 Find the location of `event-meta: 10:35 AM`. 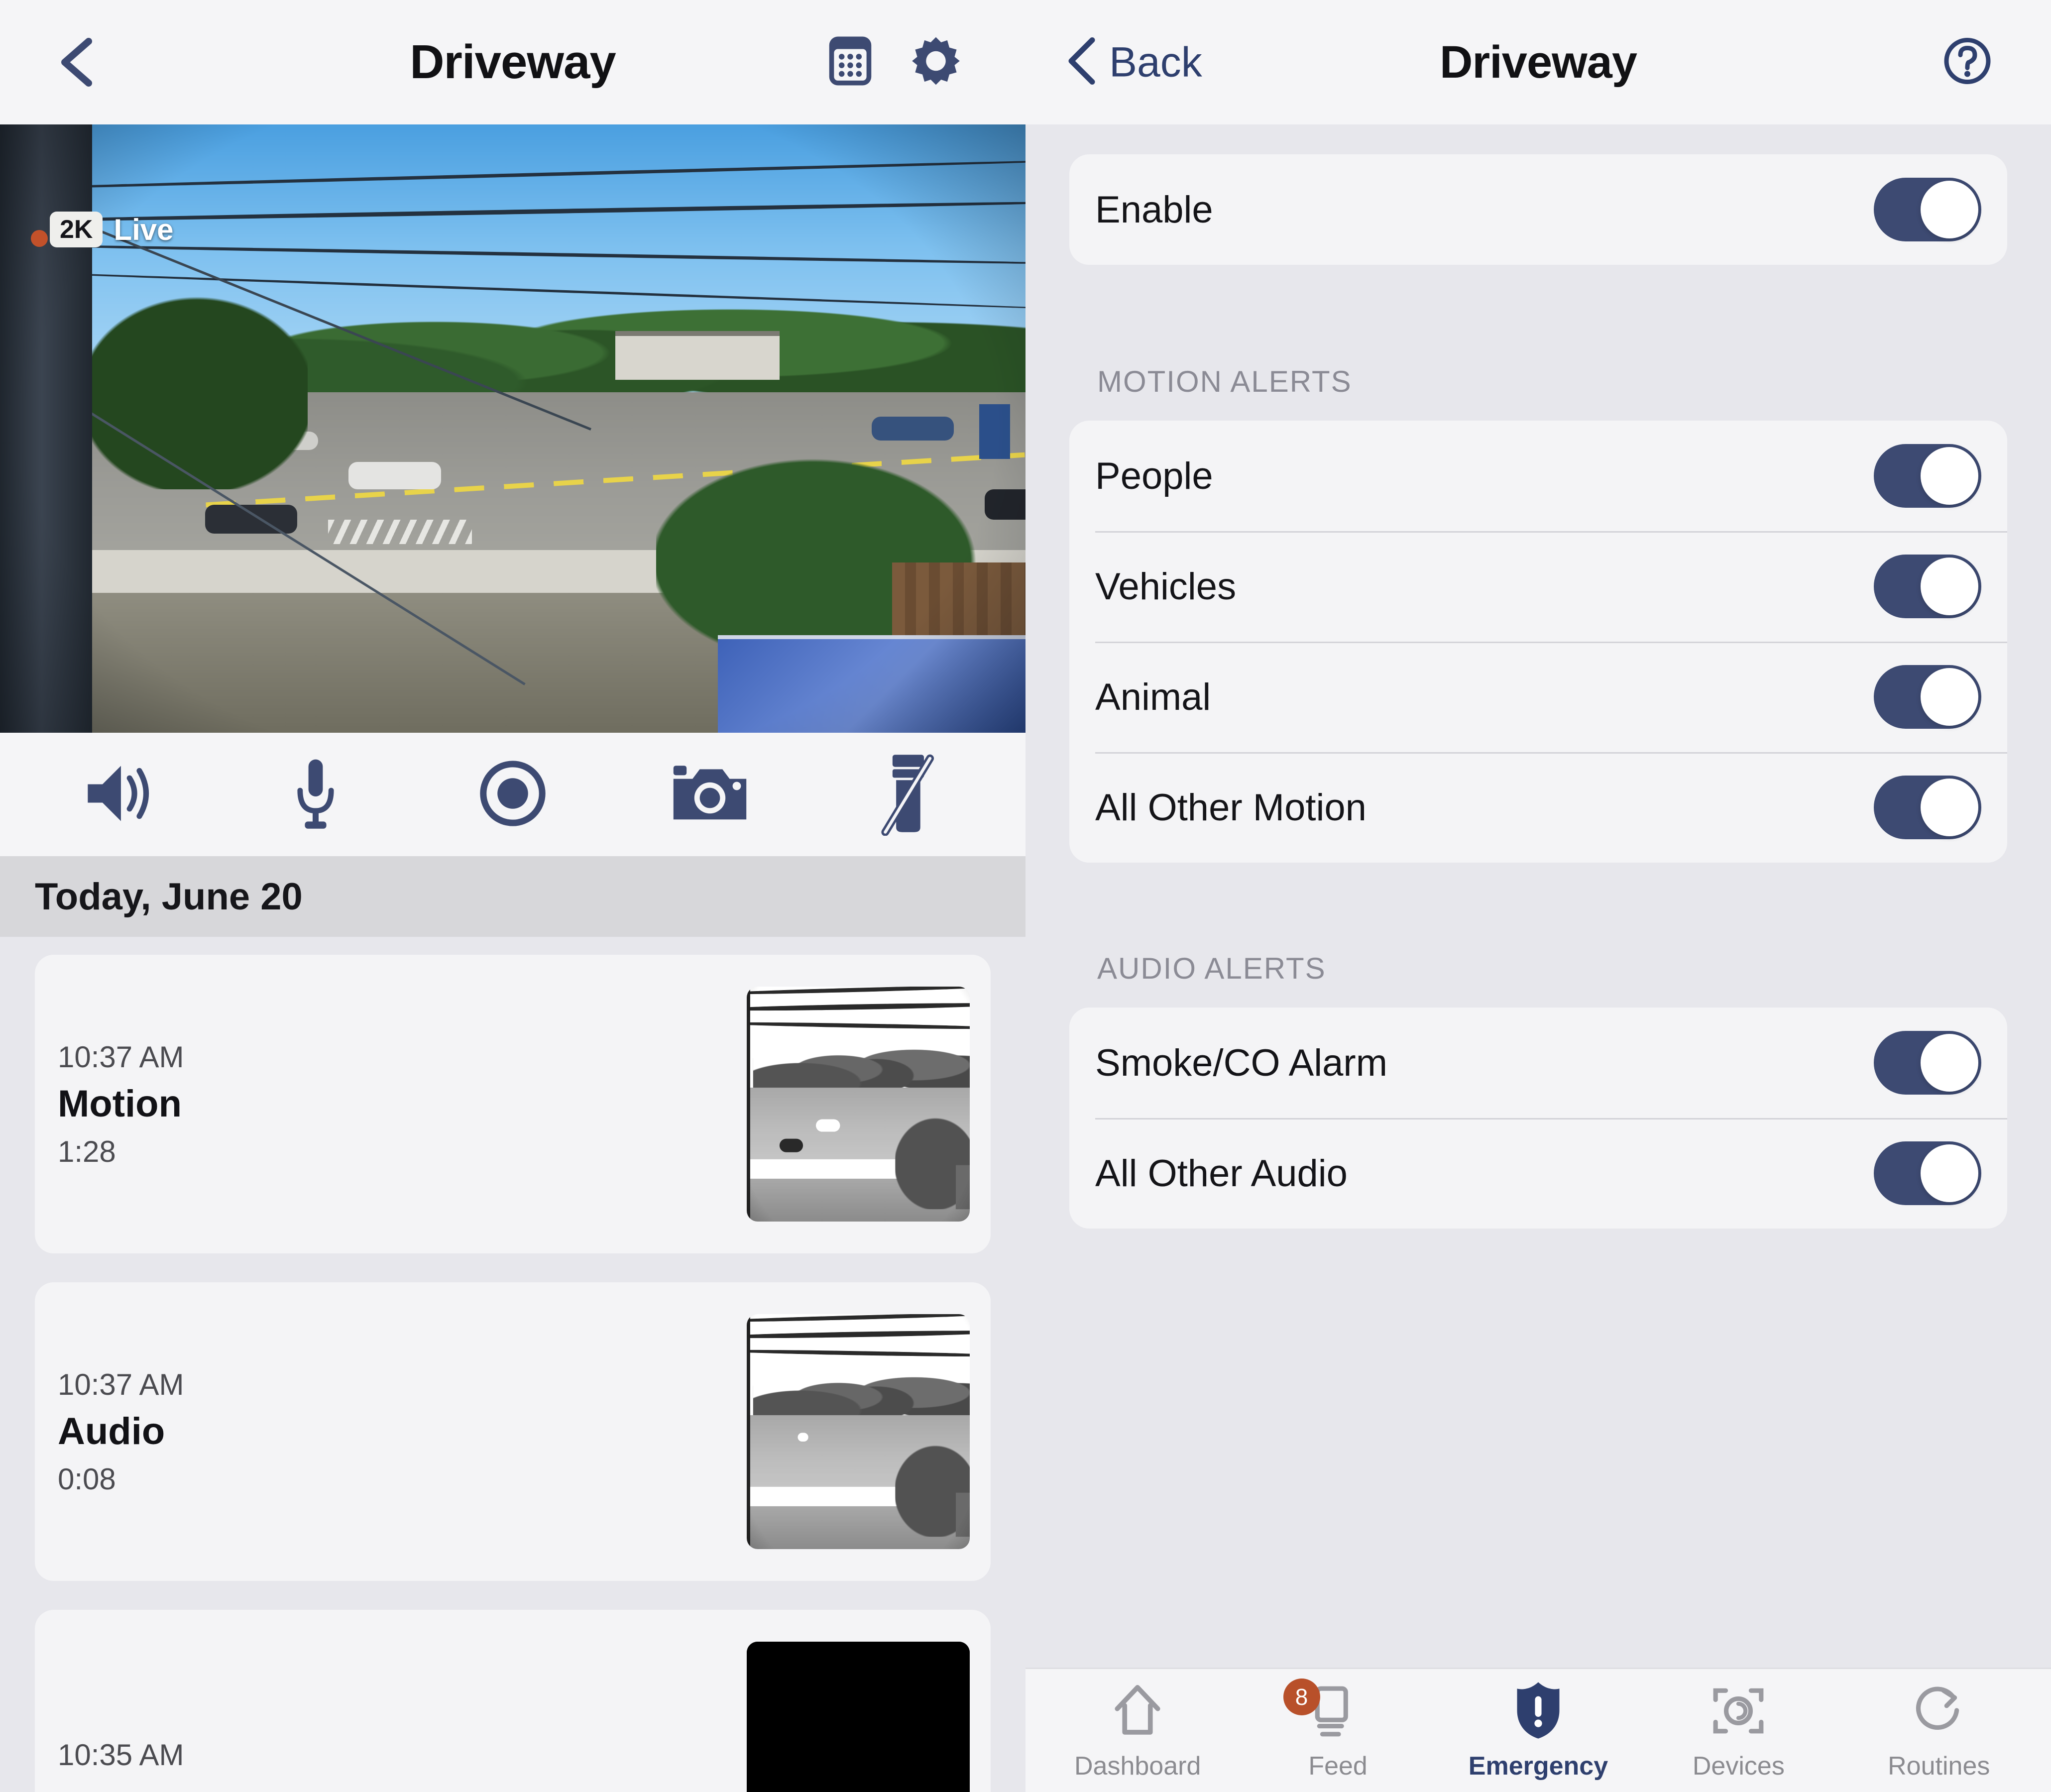

event-meta: 10:35 AM is located at coordinates (391, 1759).